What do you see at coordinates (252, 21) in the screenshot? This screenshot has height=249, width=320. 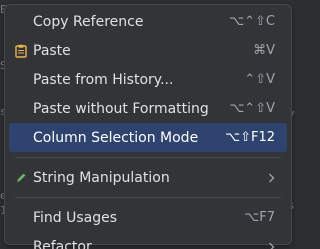 I see `menu-item-shortcut: ⌥⌃⇧C` at bounding box center [252, 21].